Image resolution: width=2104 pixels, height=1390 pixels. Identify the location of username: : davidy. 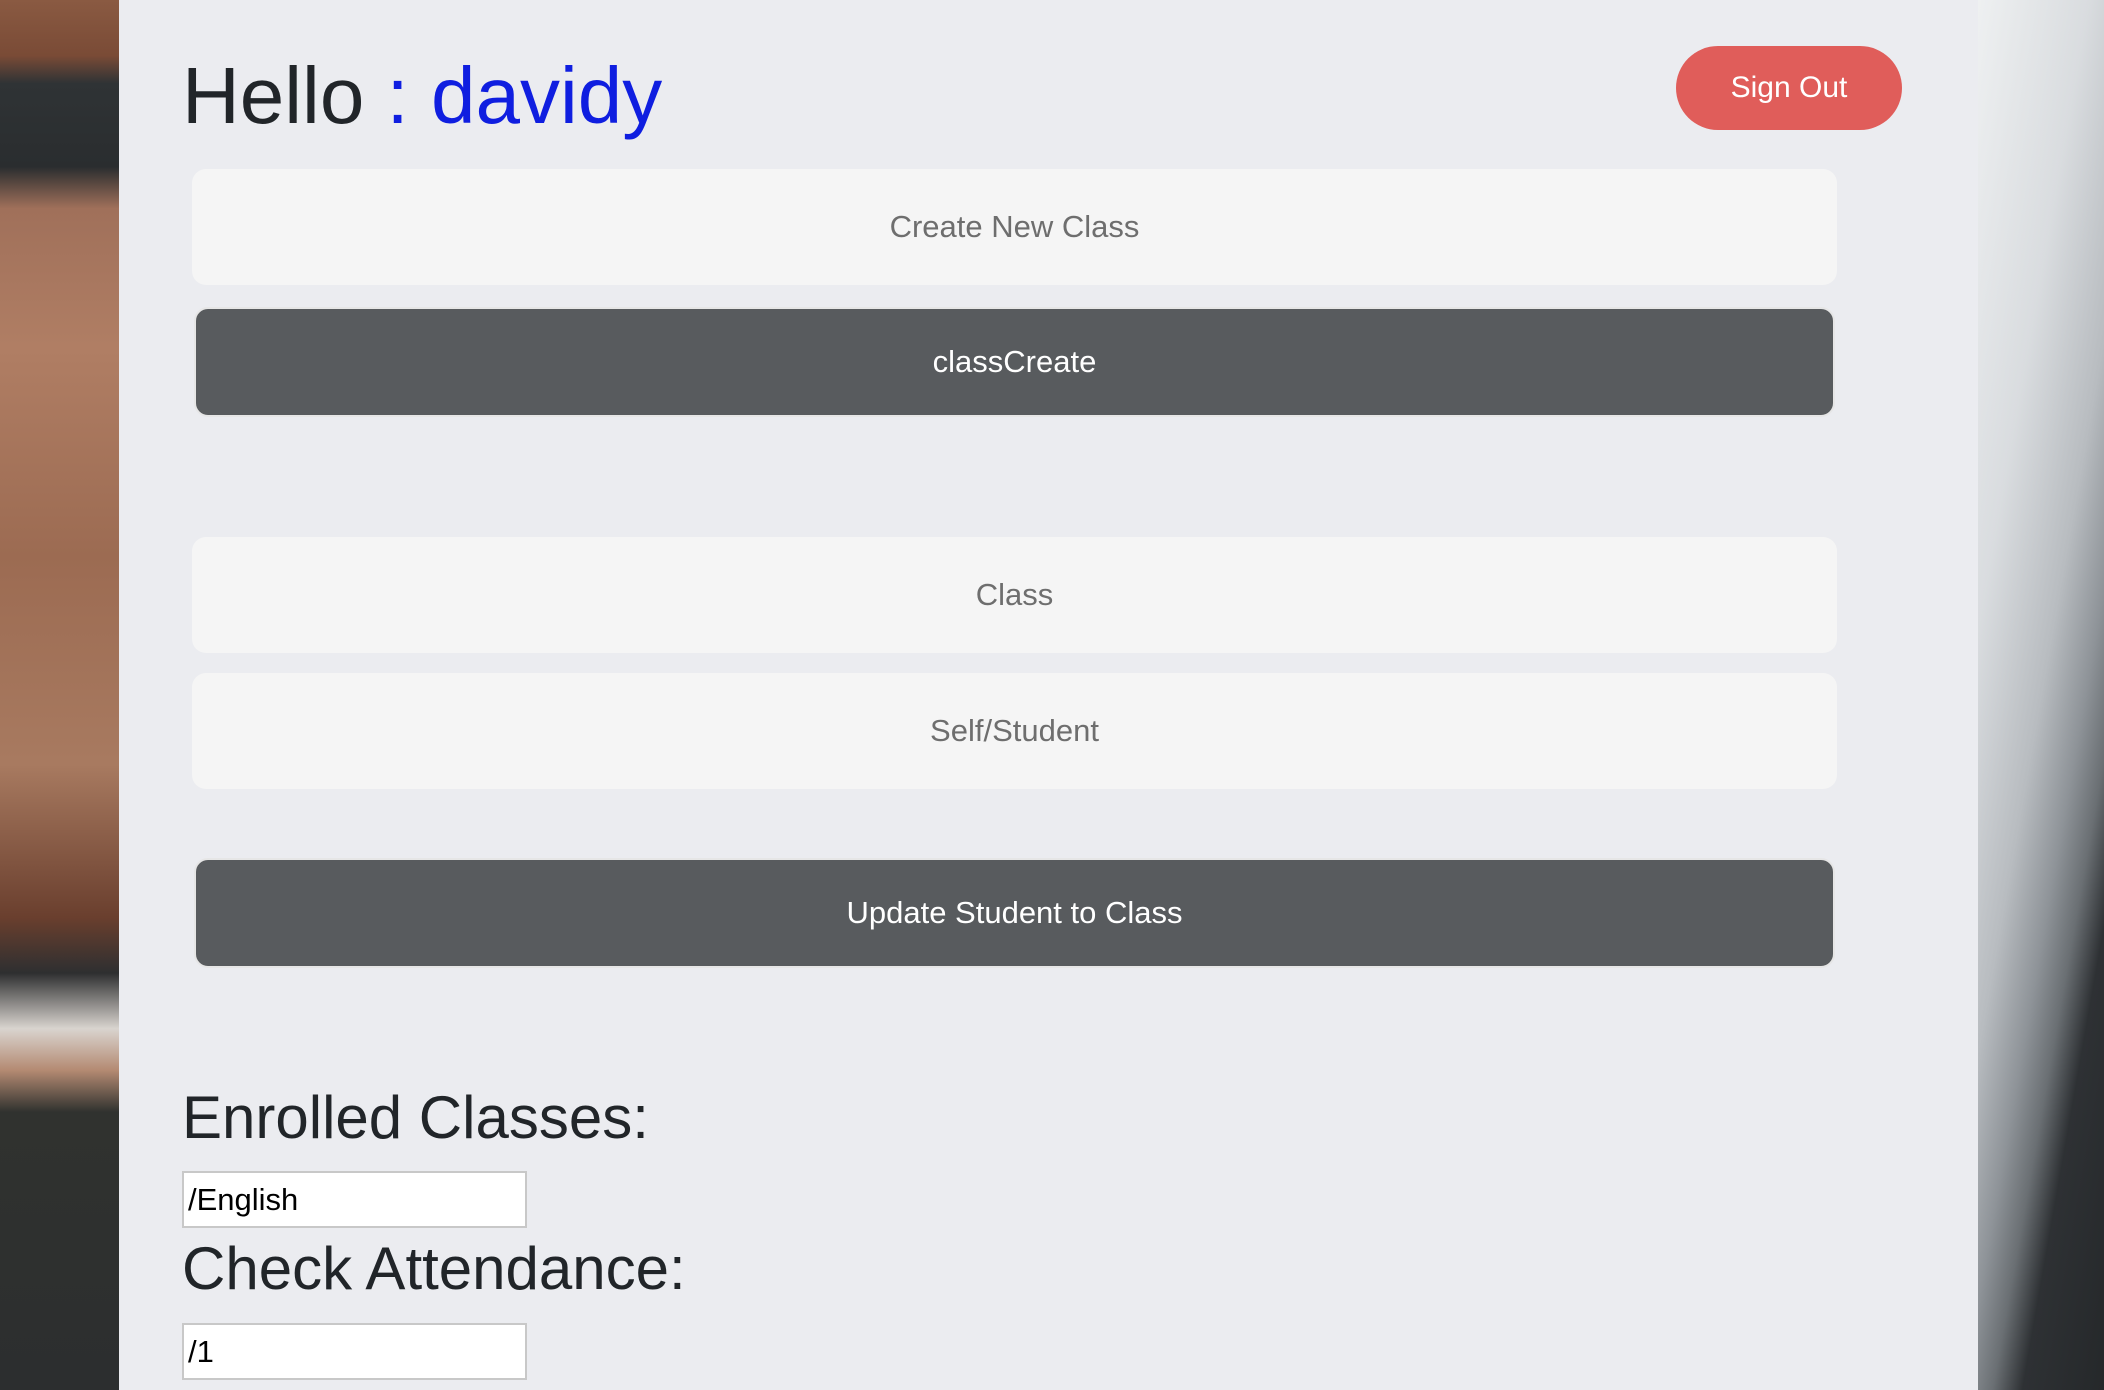
(524, 95).